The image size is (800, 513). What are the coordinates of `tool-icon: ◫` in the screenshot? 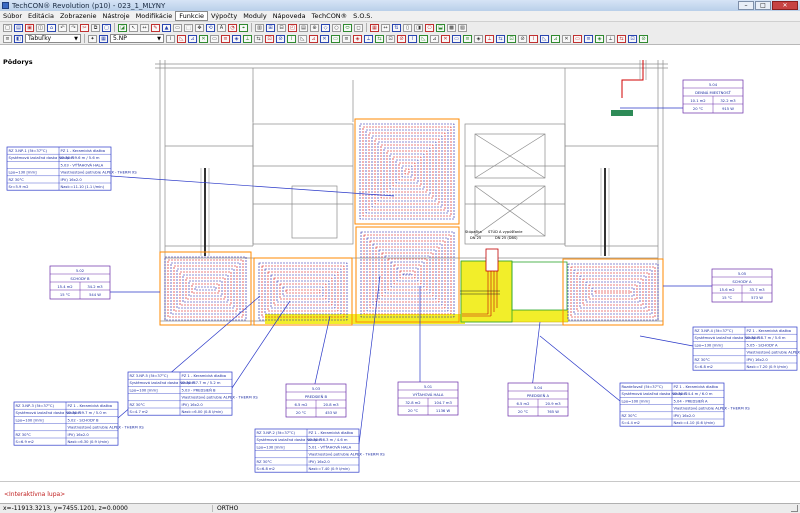 It's located at (40, 28).